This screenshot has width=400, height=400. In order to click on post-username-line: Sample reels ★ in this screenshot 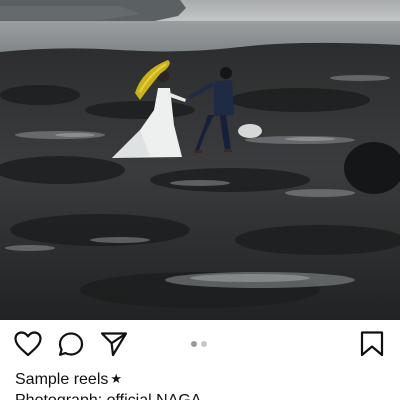, I will do `click(68, 379)`.